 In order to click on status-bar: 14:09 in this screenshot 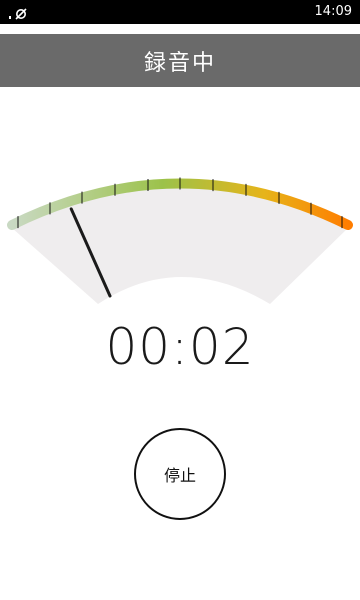, I will do `click(180, 12)`.